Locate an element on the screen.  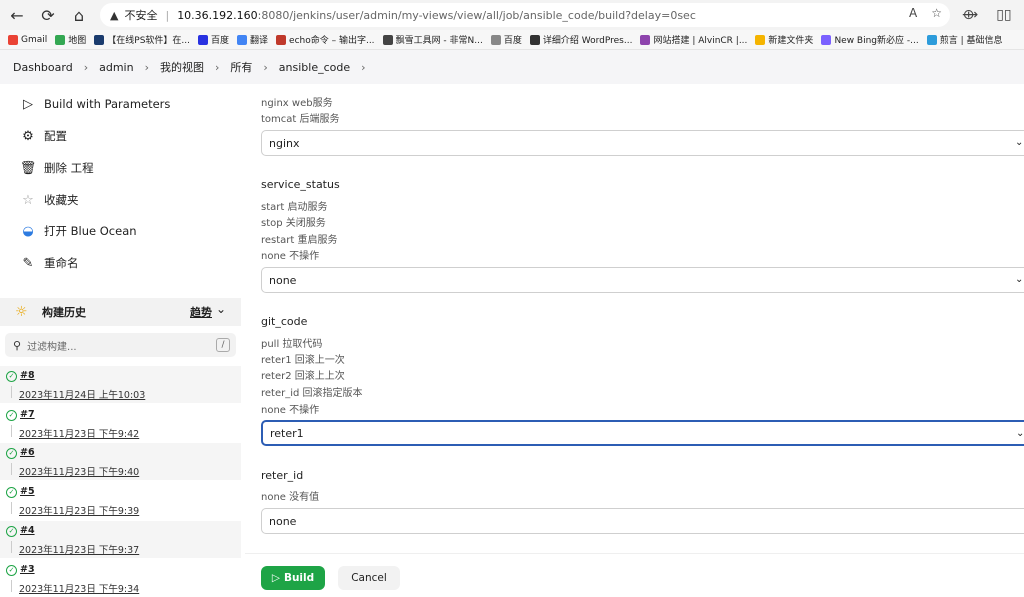
bookmark-item: 煎言 | 基础信息 is located at coordinates (964, 39).